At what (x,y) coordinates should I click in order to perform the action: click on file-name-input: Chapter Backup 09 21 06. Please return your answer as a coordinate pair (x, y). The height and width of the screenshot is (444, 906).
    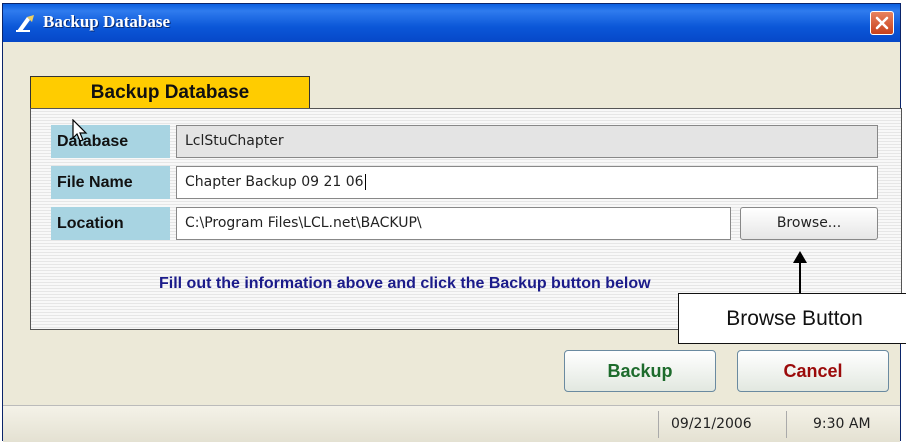
    Looking at the image, I should click on (527, 182).